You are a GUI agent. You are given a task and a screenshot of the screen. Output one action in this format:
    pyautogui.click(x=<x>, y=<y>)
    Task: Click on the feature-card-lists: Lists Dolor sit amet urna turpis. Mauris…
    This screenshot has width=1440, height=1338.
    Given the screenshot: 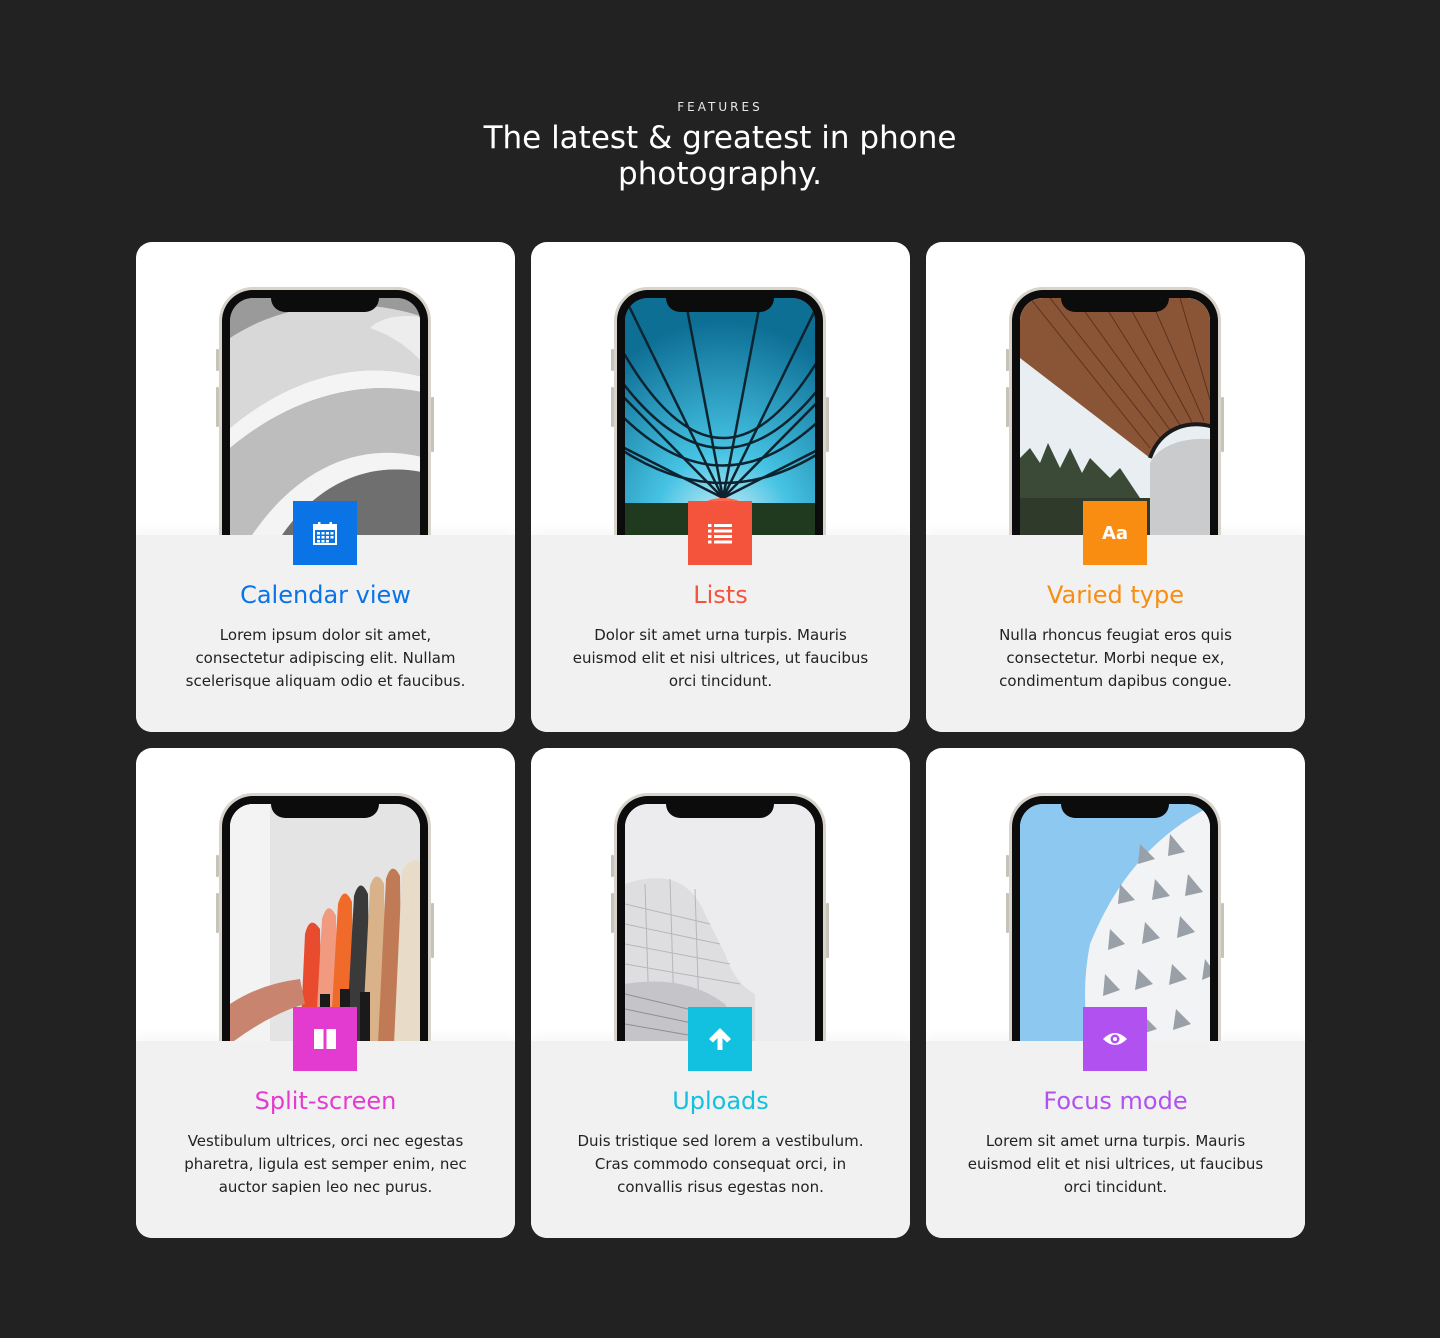 What is the action you would take?
    pyautogui.click(x=720, y=487)
    